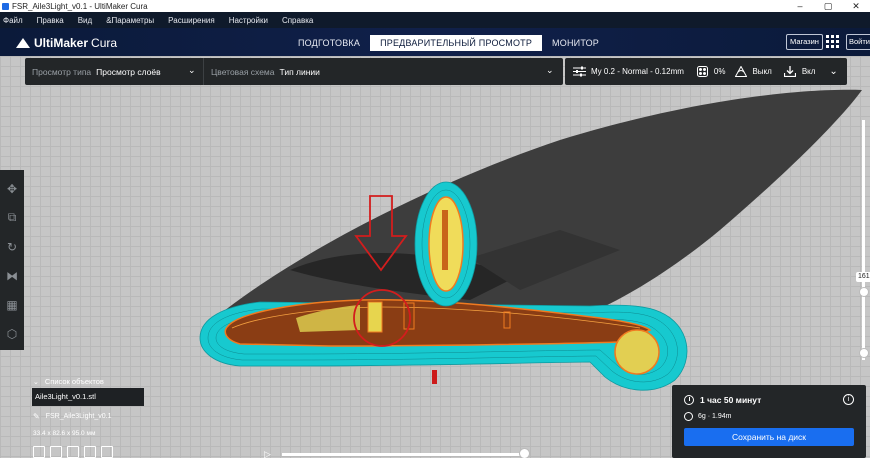  I want to click on pencil-icon: ✎, so click(36, 416).